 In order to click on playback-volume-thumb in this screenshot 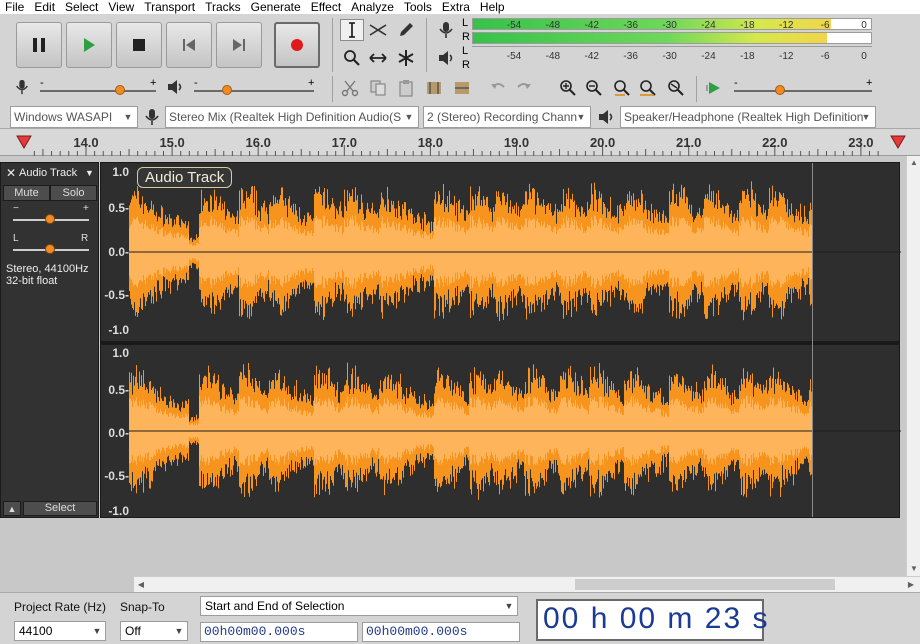, I will do `click(227, 90)`.